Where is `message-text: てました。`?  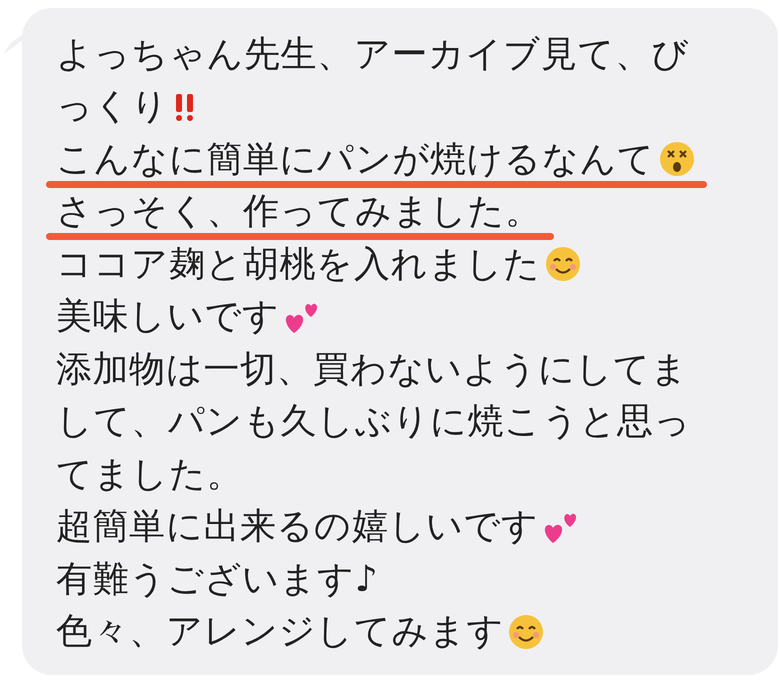 message-text: てました。 is located at coordinates (149, 474).